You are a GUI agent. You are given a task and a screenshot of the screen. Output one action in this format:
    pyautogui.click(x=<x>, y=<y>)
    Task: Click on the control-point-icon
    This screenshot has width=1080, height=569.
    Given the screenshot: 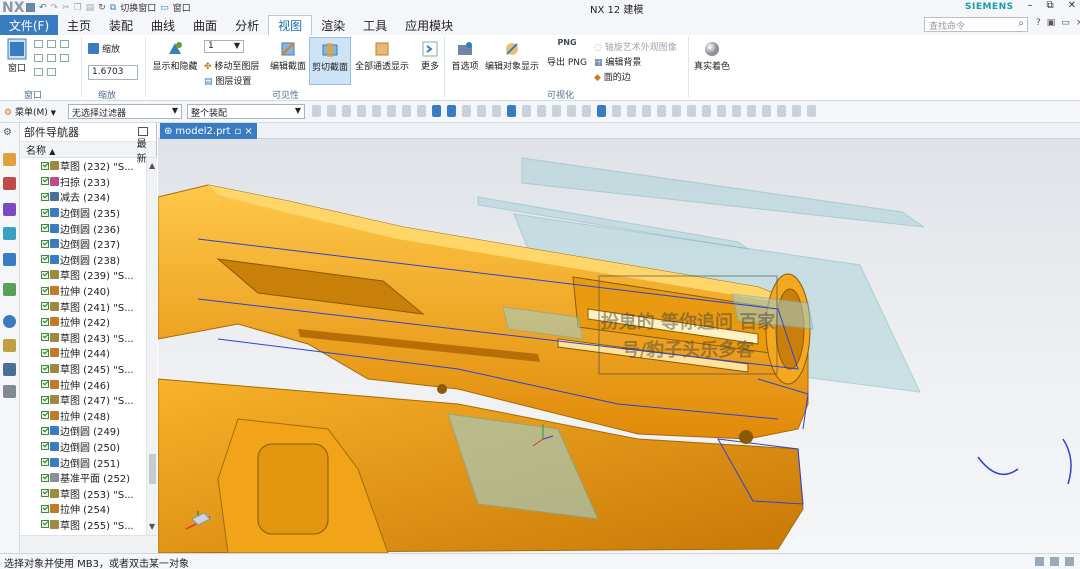 What is the action you would take?
    pyautogui.click(x=391, y=111)
    